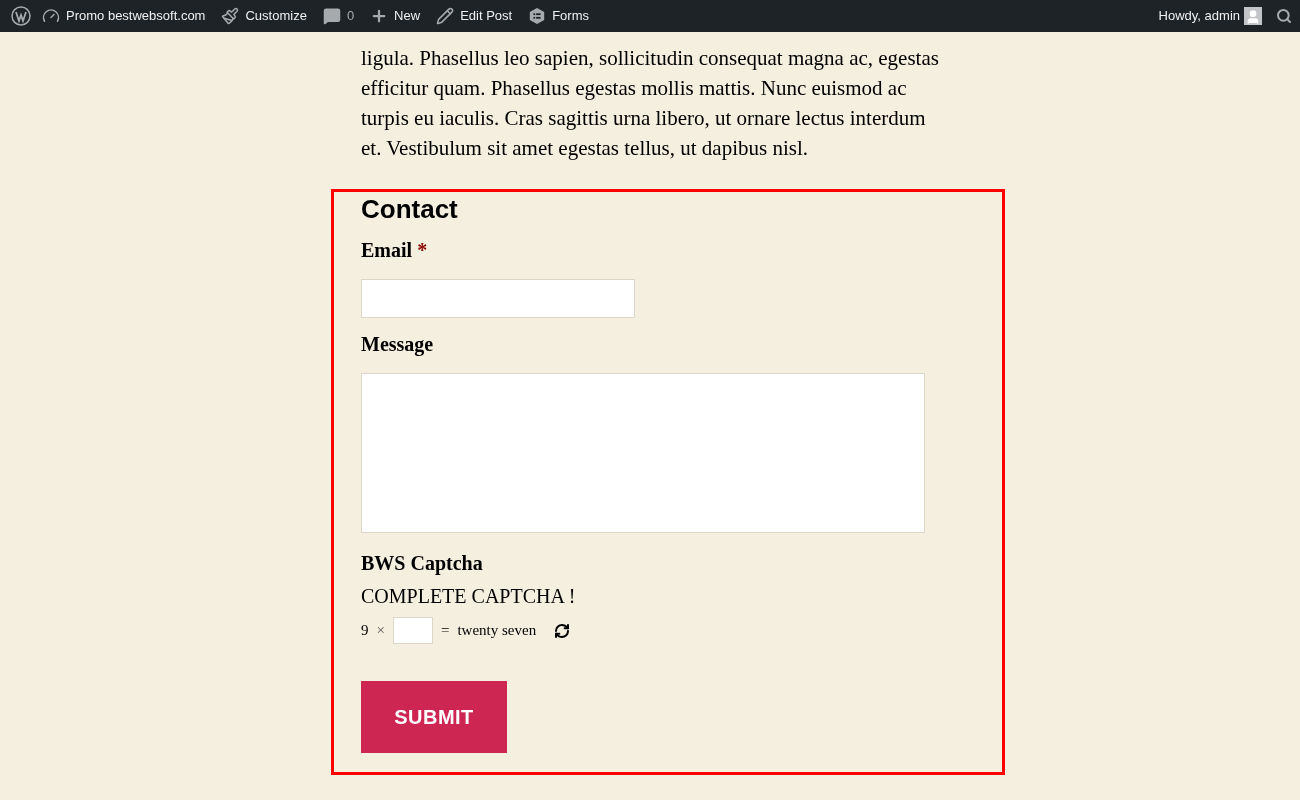 The width and height of the screenshot is (1300, 800). Describe the element at coordinates (264, 16) in the screenshot. I see `admin-bar-item: Customize` at that location.